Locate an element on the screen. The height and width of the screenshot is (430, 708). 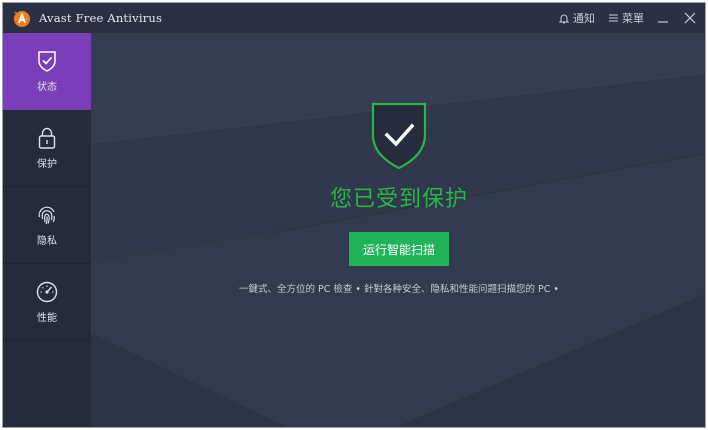
sidebar-item-performance: 性能 is located at coordinates (47, 302).